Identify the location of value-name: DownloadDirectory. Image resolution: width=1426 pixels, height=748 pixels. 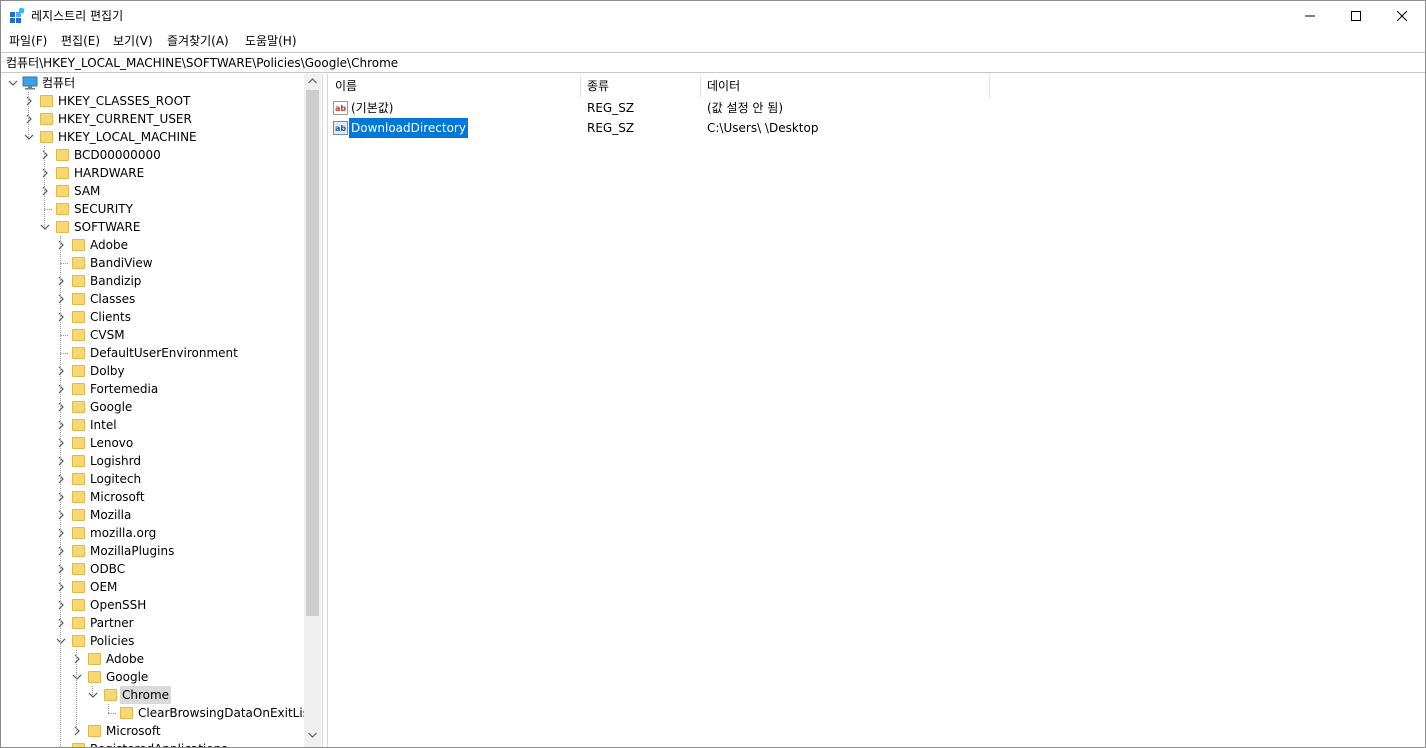
(408, 128).